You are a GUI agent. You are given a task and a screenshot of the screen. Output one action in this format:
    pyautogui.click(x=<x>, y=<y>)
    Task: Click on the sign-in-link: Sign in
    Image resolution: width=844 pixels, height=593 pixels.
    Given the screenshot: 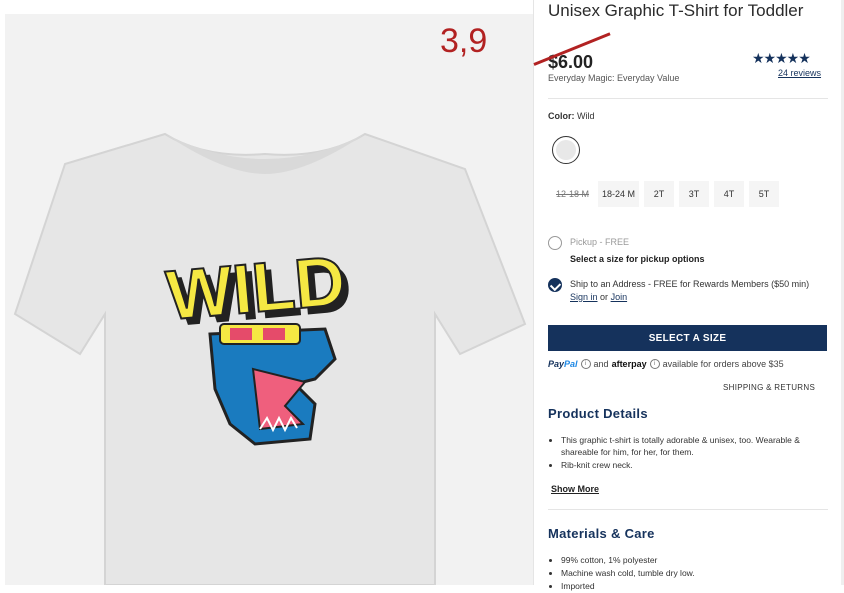 What is the action you would take?
    pyautogui.click(x=584, y=297)
    